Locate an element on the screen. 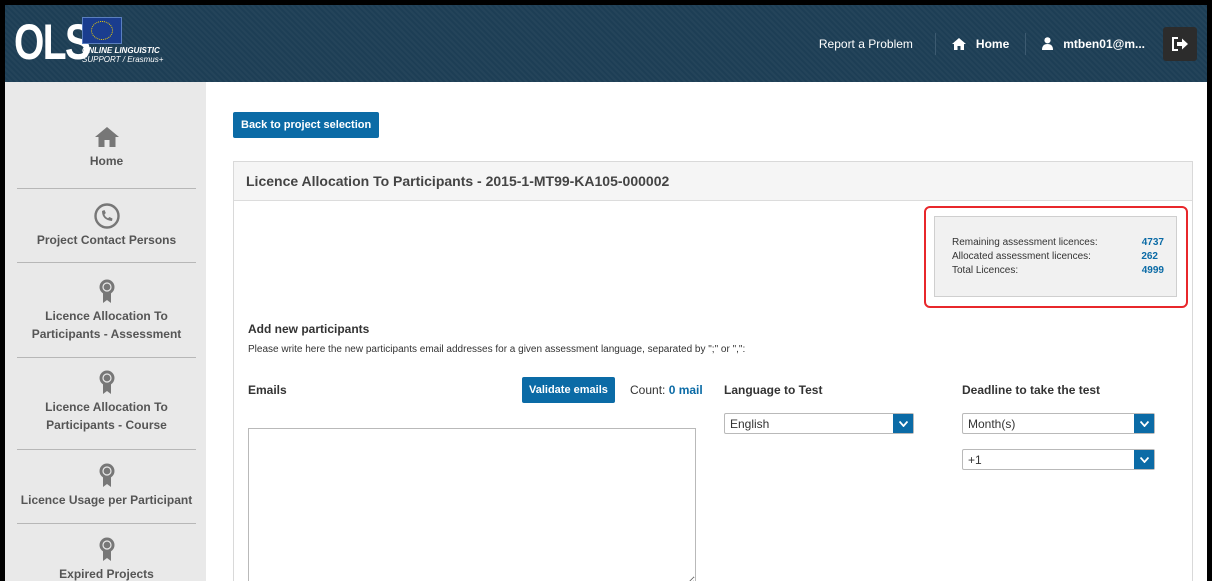  sidebar-item-label: Home is located at coordinates (106, 161).